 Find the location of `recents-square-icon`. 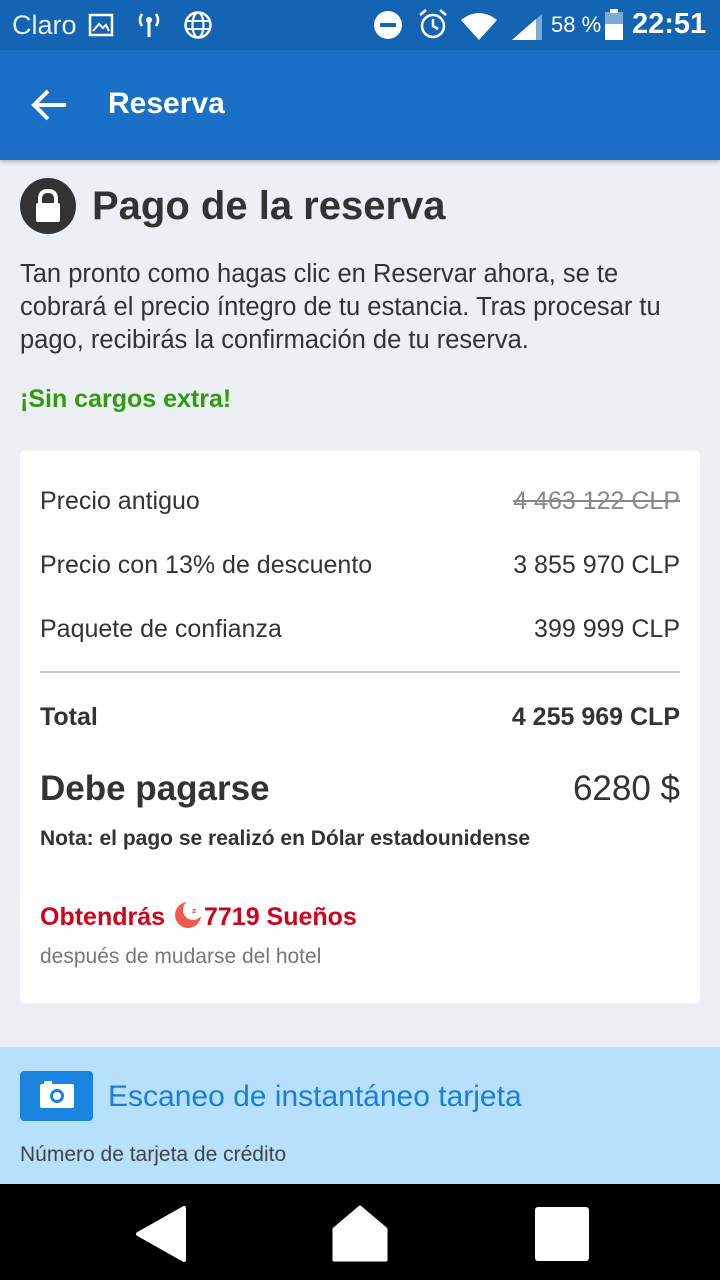

recents-square-icon is located at coordinates (562, 1234).